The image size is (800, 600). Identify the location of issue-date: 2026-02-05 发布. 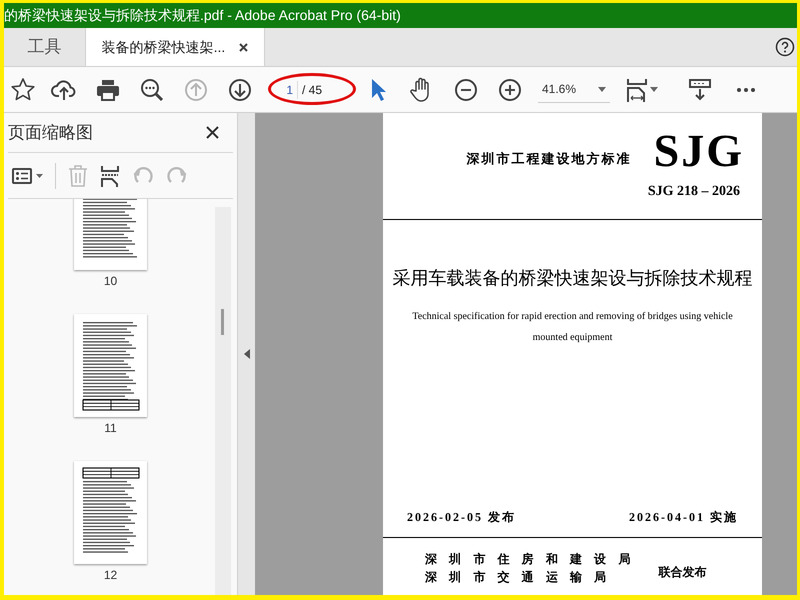
(461, 517).